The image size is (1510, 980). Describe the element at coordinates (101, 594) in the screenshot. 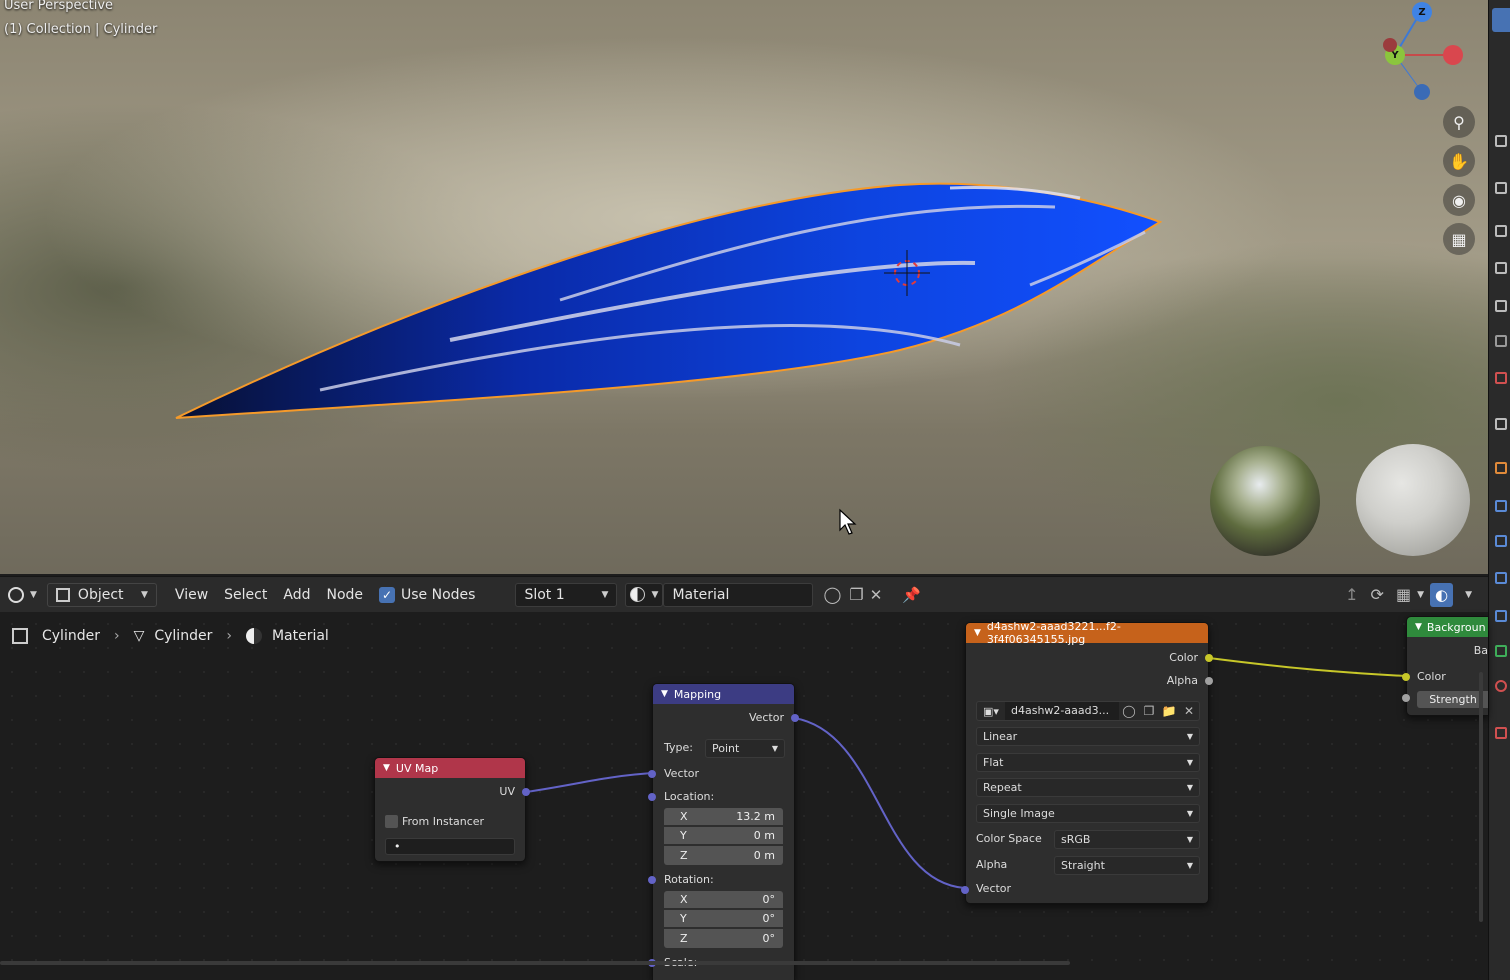

I see `object-mode-dropdown: Object ▼` at that location.